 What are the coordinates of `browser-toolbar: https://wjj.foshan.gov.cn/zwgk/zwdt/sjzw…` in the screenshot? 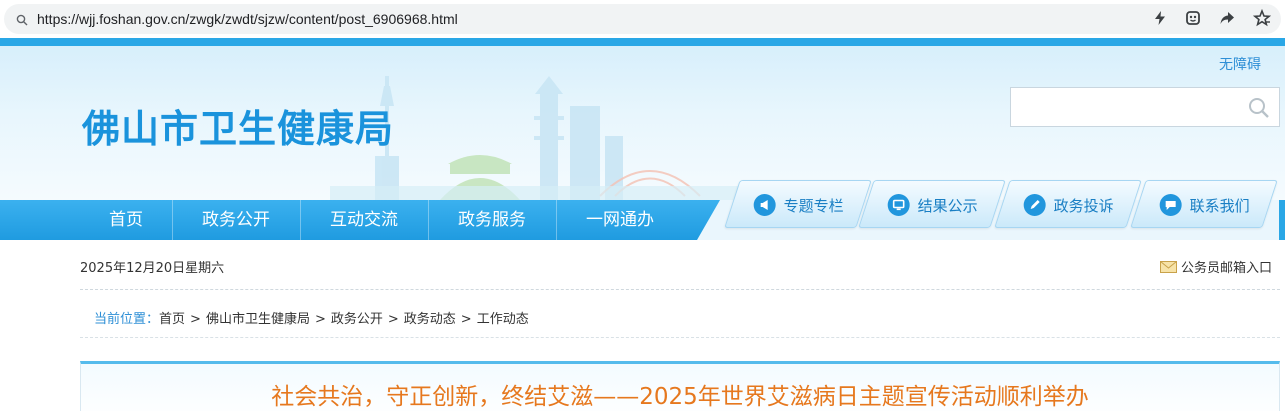 It's located at (642, 19).